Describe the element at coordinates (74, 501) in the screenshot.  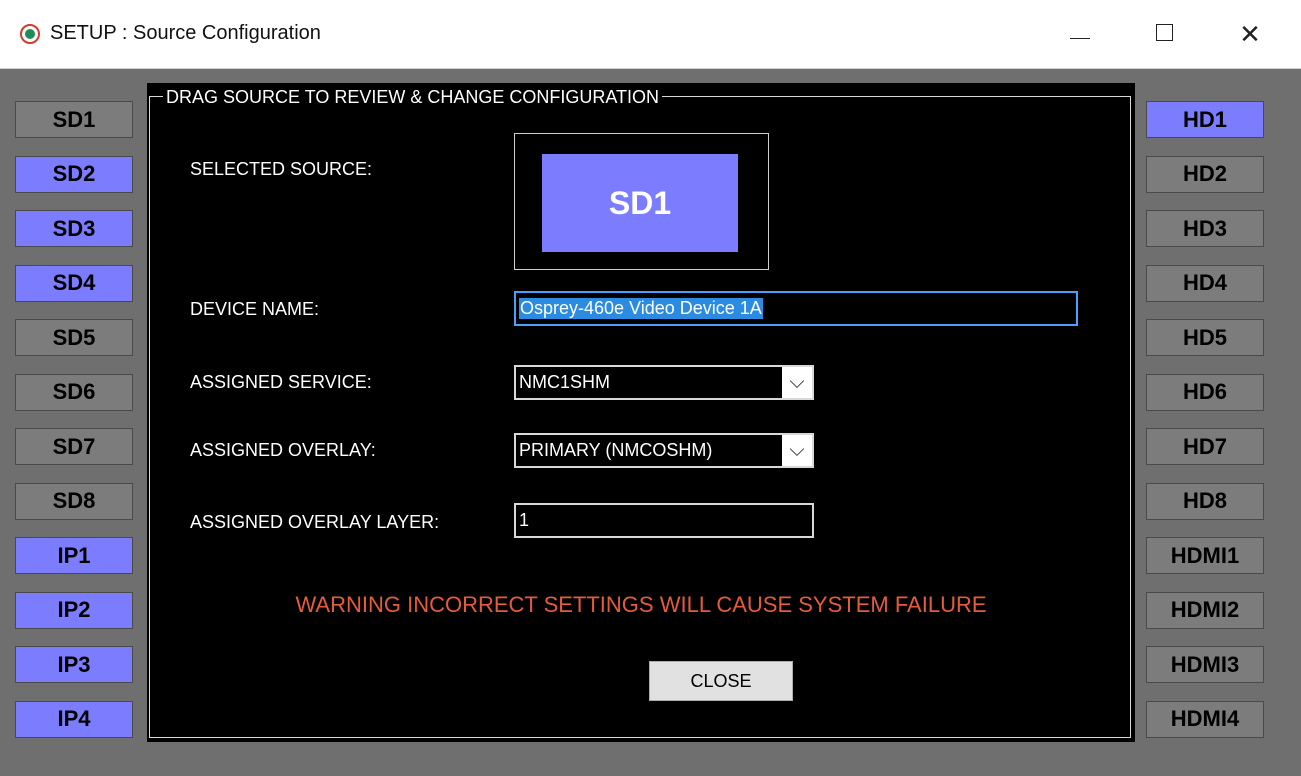
I see `source-button-sd8: SD8` at that location.